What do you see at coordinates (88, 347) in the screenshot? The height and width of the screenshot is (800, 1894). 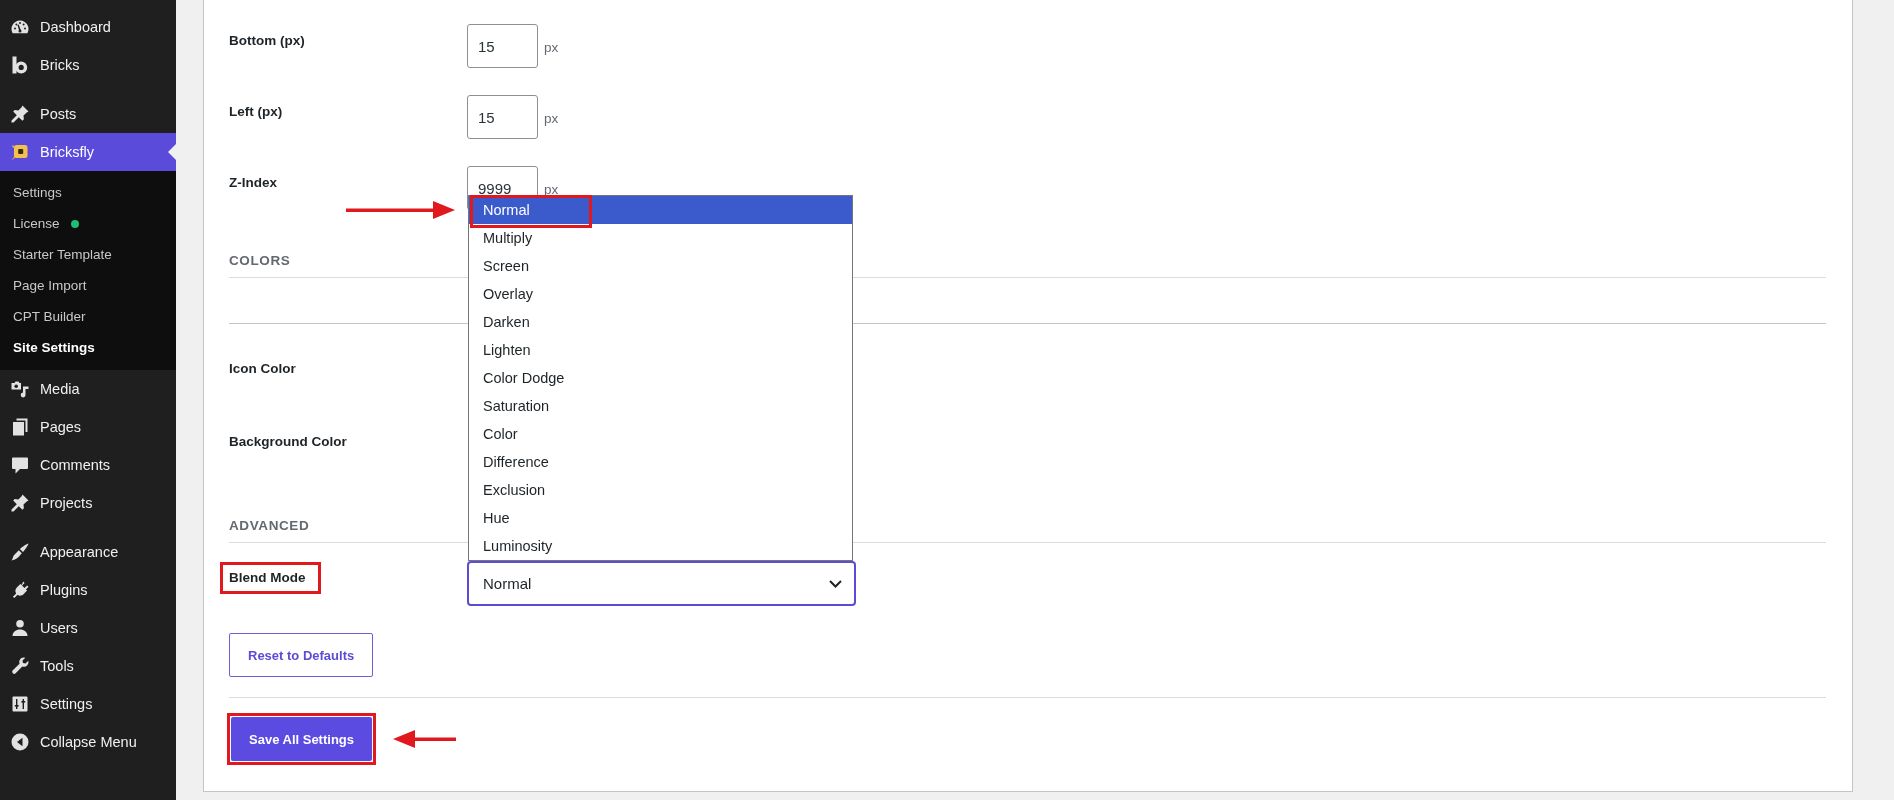 I see `submenu-item: Site Settings` at bounding box center [88, 347].